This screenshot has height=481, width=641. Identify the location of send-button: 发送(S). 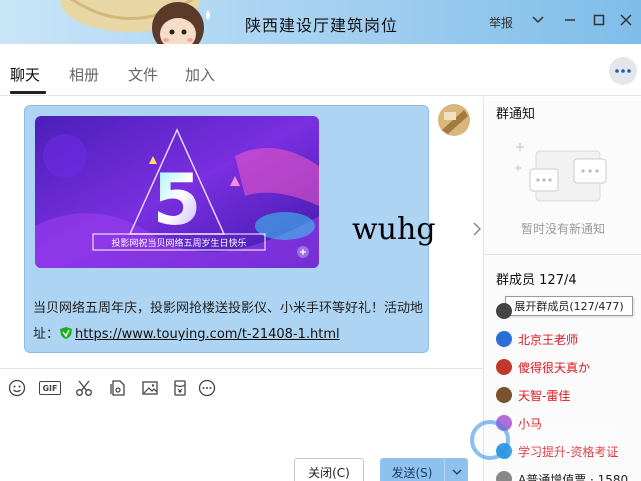
(424, 469).